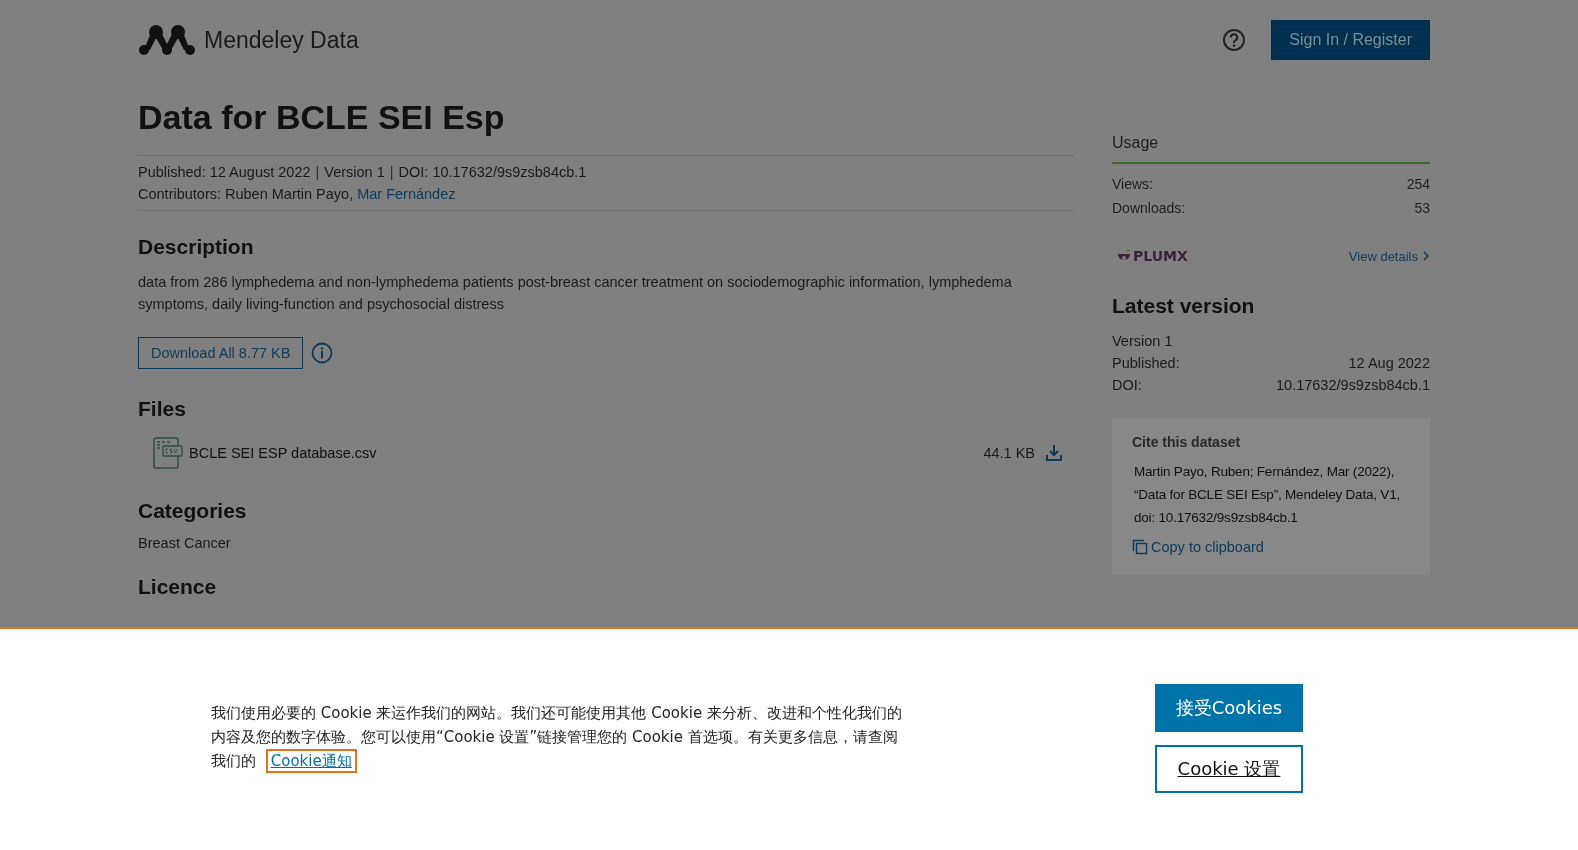 The height and width of the screenshot is (850, 1578). I want to click on dataset-title: Data for BCLE SEI Esp, so click(322, 117).